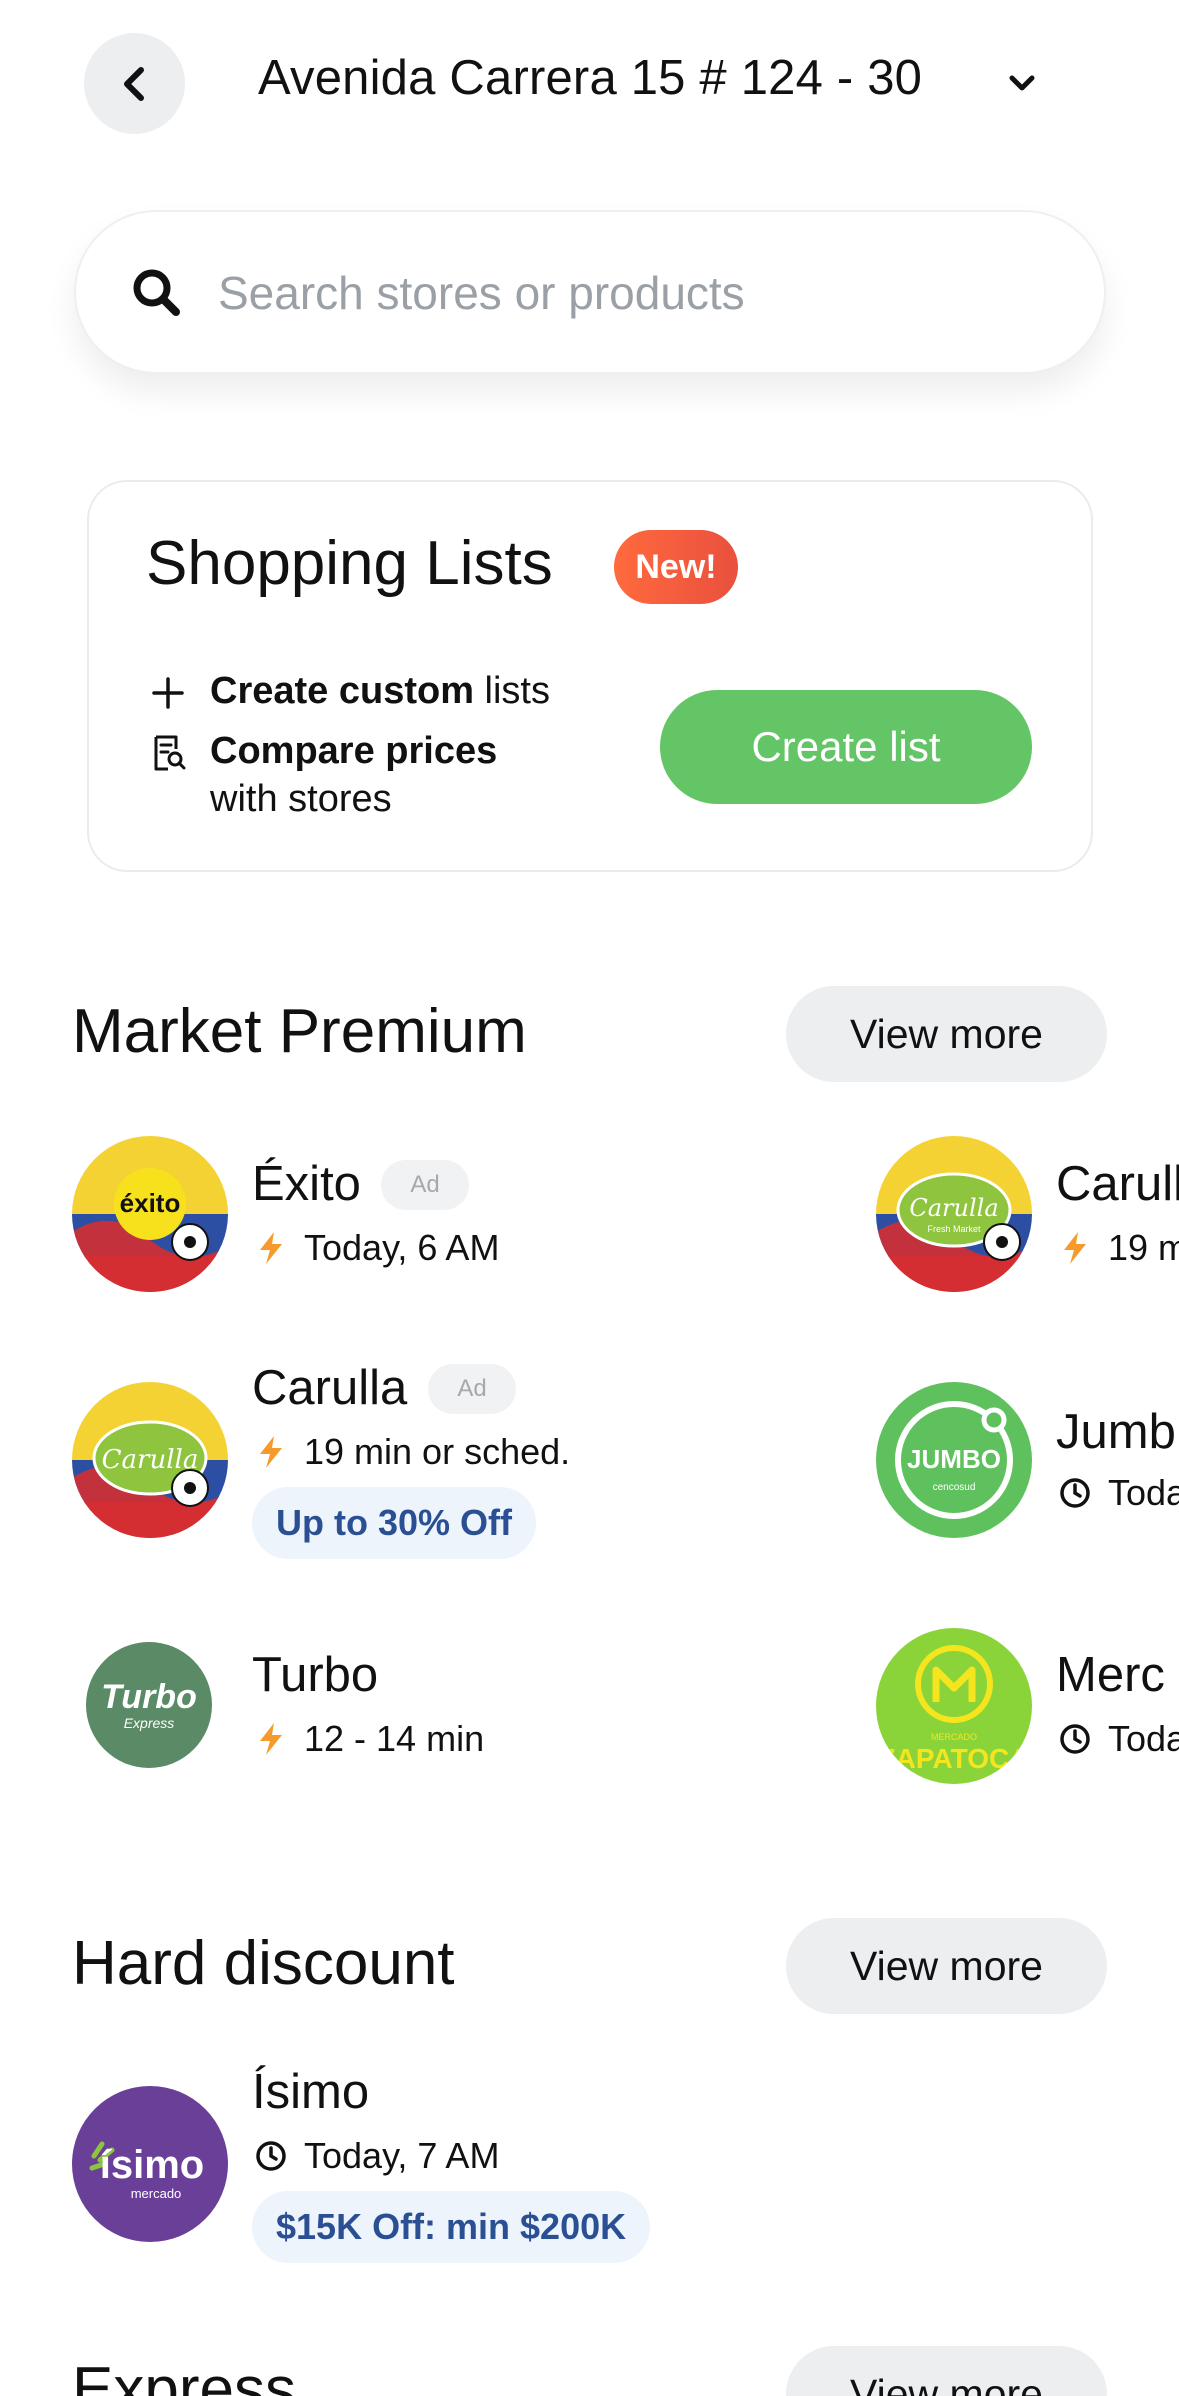 The width and height of the screenshot is (1179, 2396). What do you see at coordinates (954, 1487) in the screenshot?
I see `jumbo-logo-sub: cencosud` at bounding box center [954, 1487].